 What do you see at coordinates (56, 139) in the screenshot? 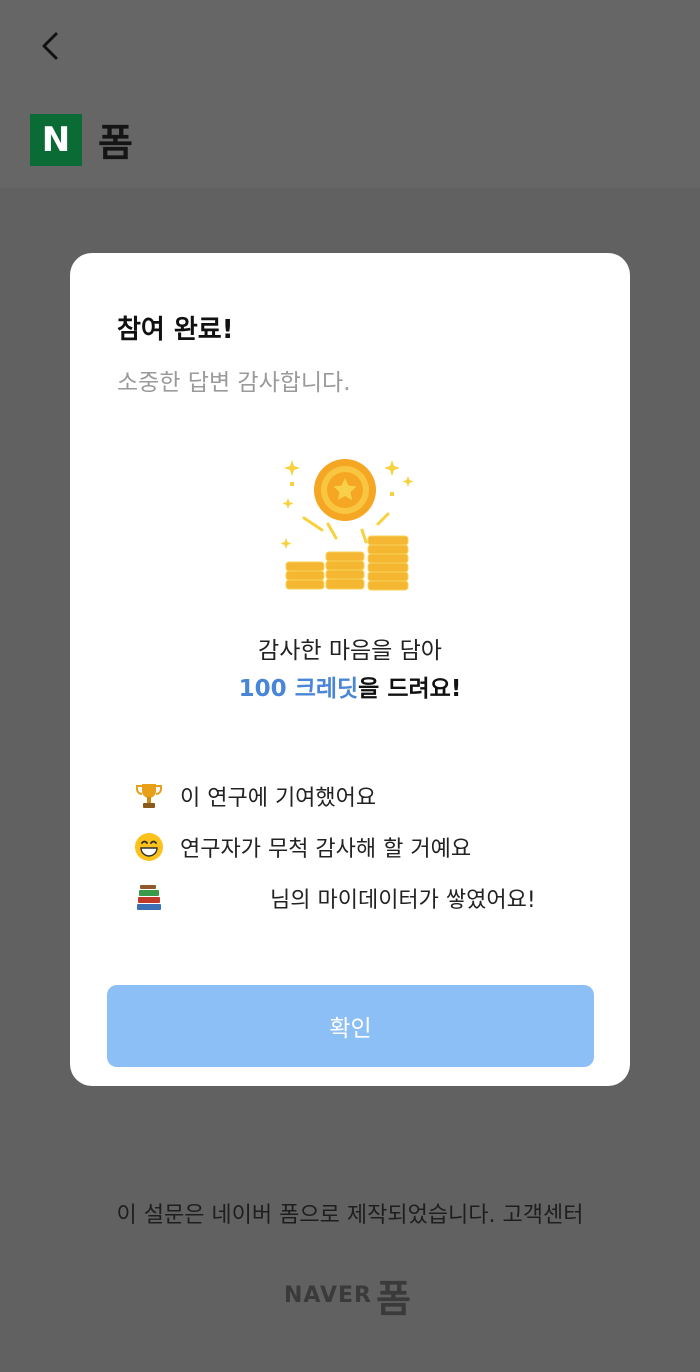
I see `naver-n-logo: N` at bounding box center [56, 139].